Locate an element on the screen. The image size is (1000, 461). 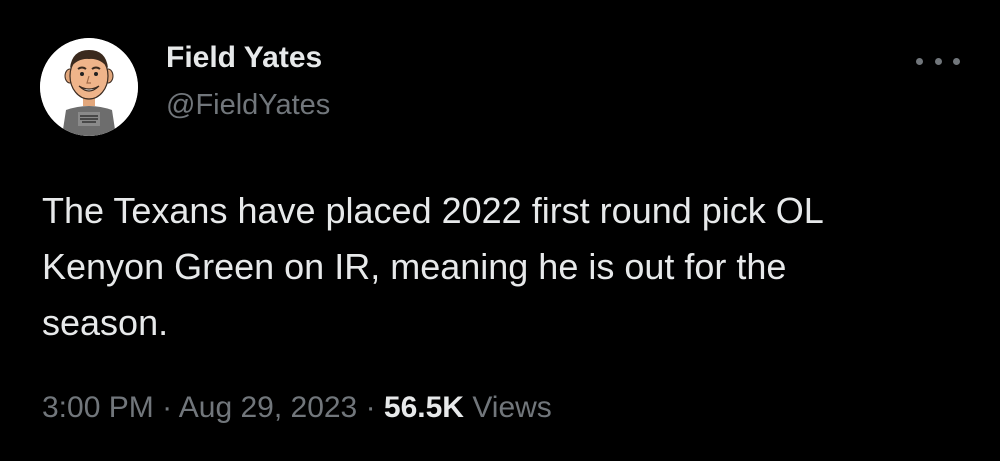
cartoon-avatar-icon is located at coordinates (89, 87).